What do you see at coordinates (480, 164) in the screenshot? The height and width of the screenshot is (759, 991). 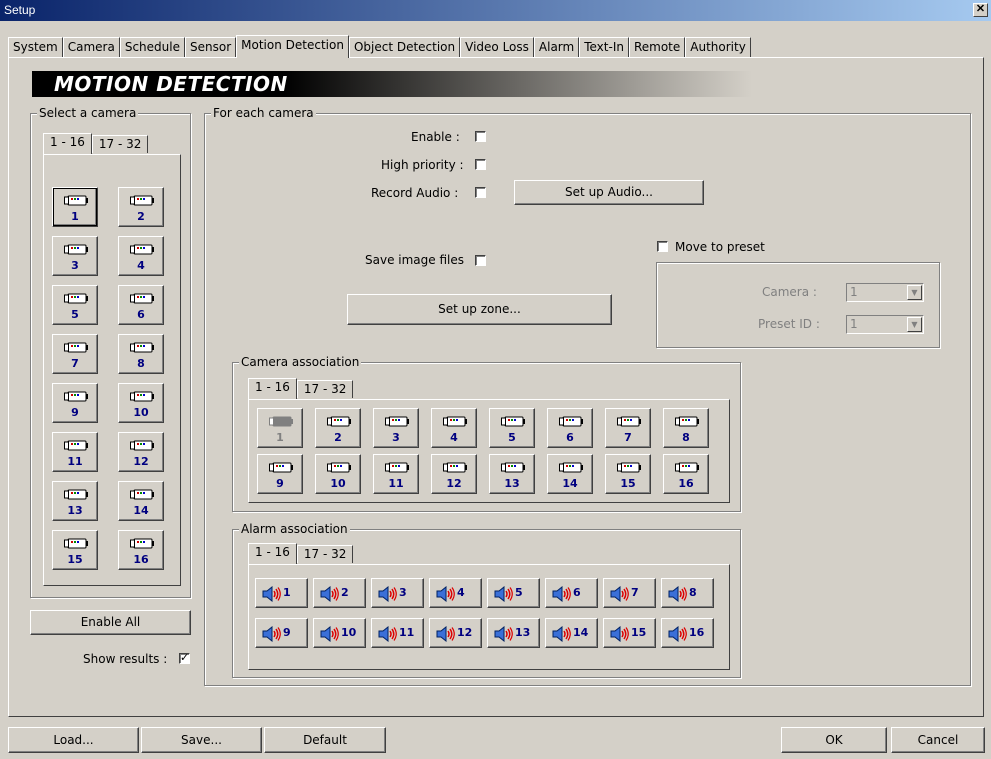 I see `high-priority-checkbox` at bounding box center [480, 164].